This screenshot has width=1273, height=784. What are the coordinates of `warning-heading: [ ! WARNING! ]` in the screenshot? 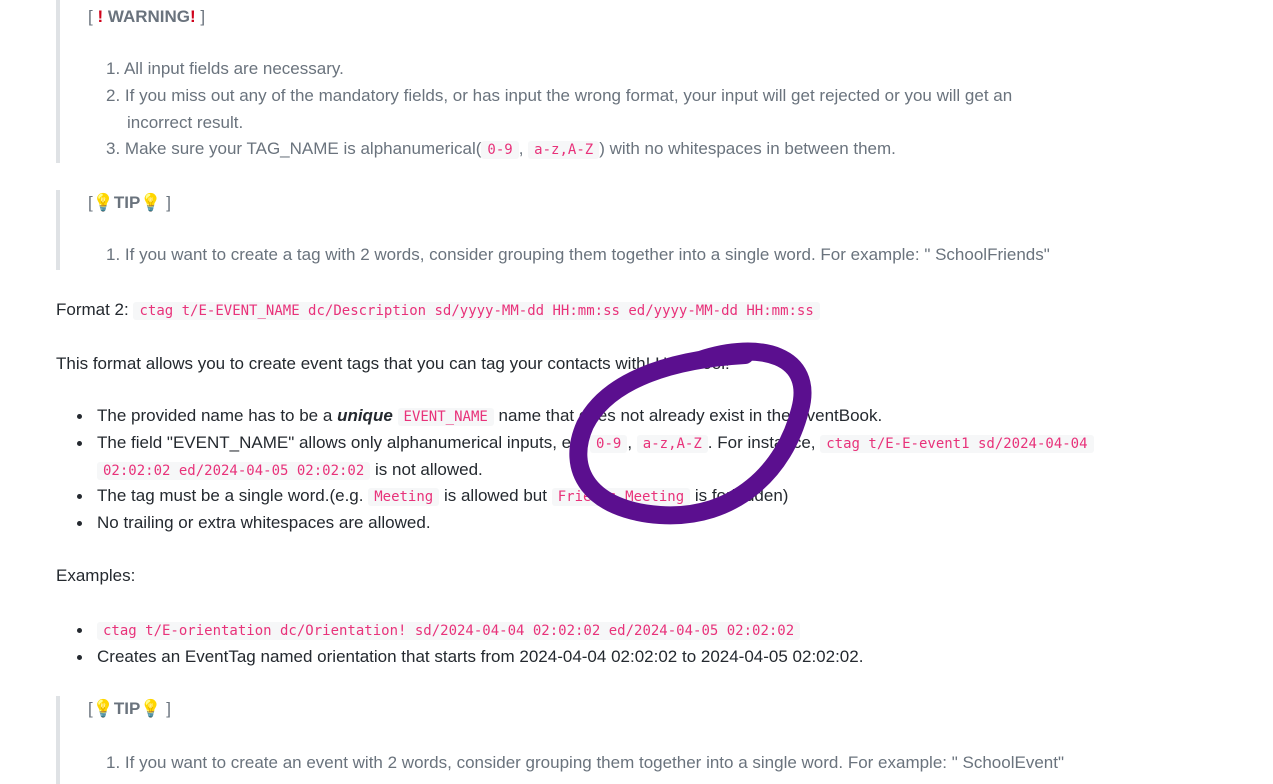 It's located at (147, 16).